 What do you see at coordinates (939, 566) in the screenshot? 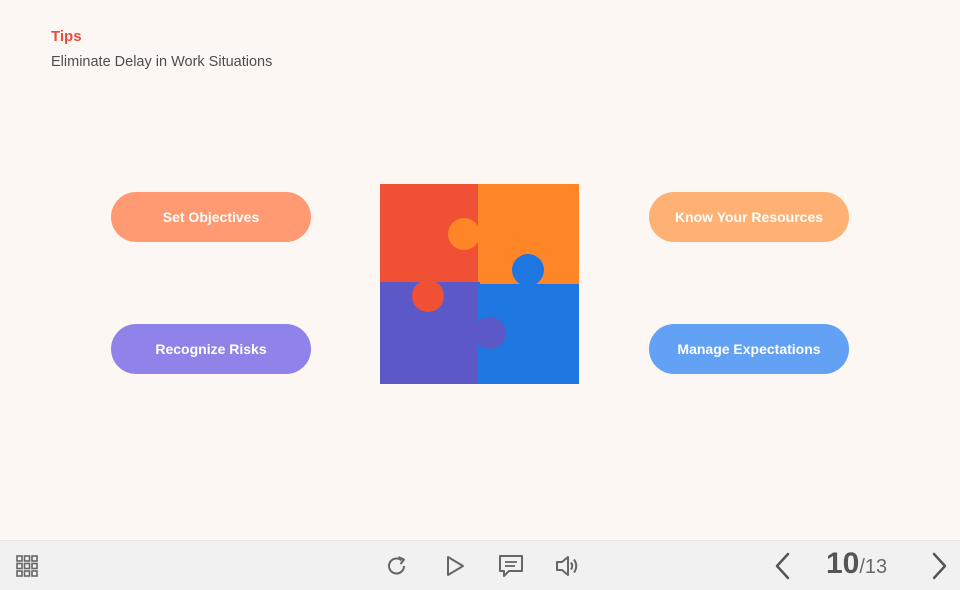
I see `next-icon` at bounding box center [939, 566].